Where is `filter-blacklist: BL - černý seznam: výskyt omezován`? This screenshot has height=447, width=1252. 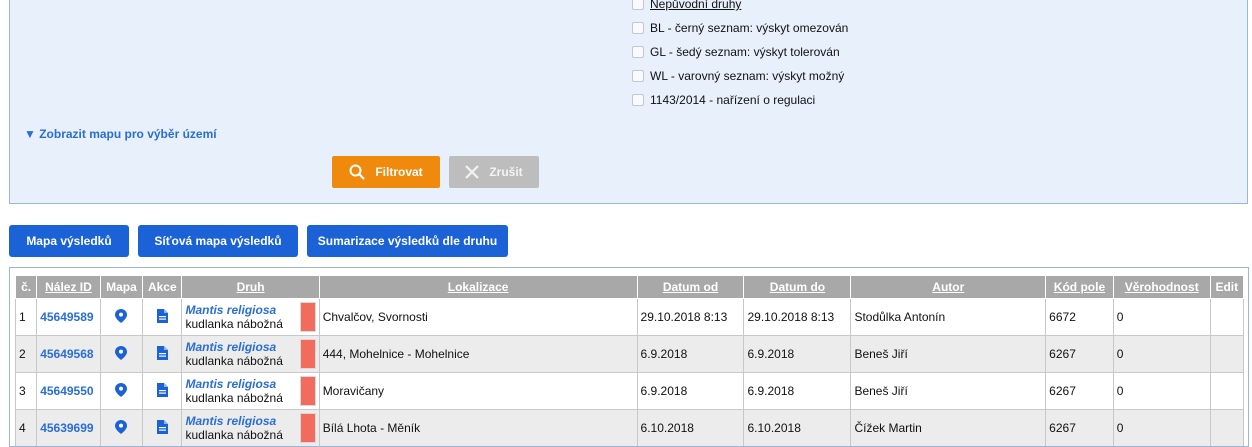 filter-blacklist: BL - černý seznam: výskyt omezován is located at coordinates (740, 28).